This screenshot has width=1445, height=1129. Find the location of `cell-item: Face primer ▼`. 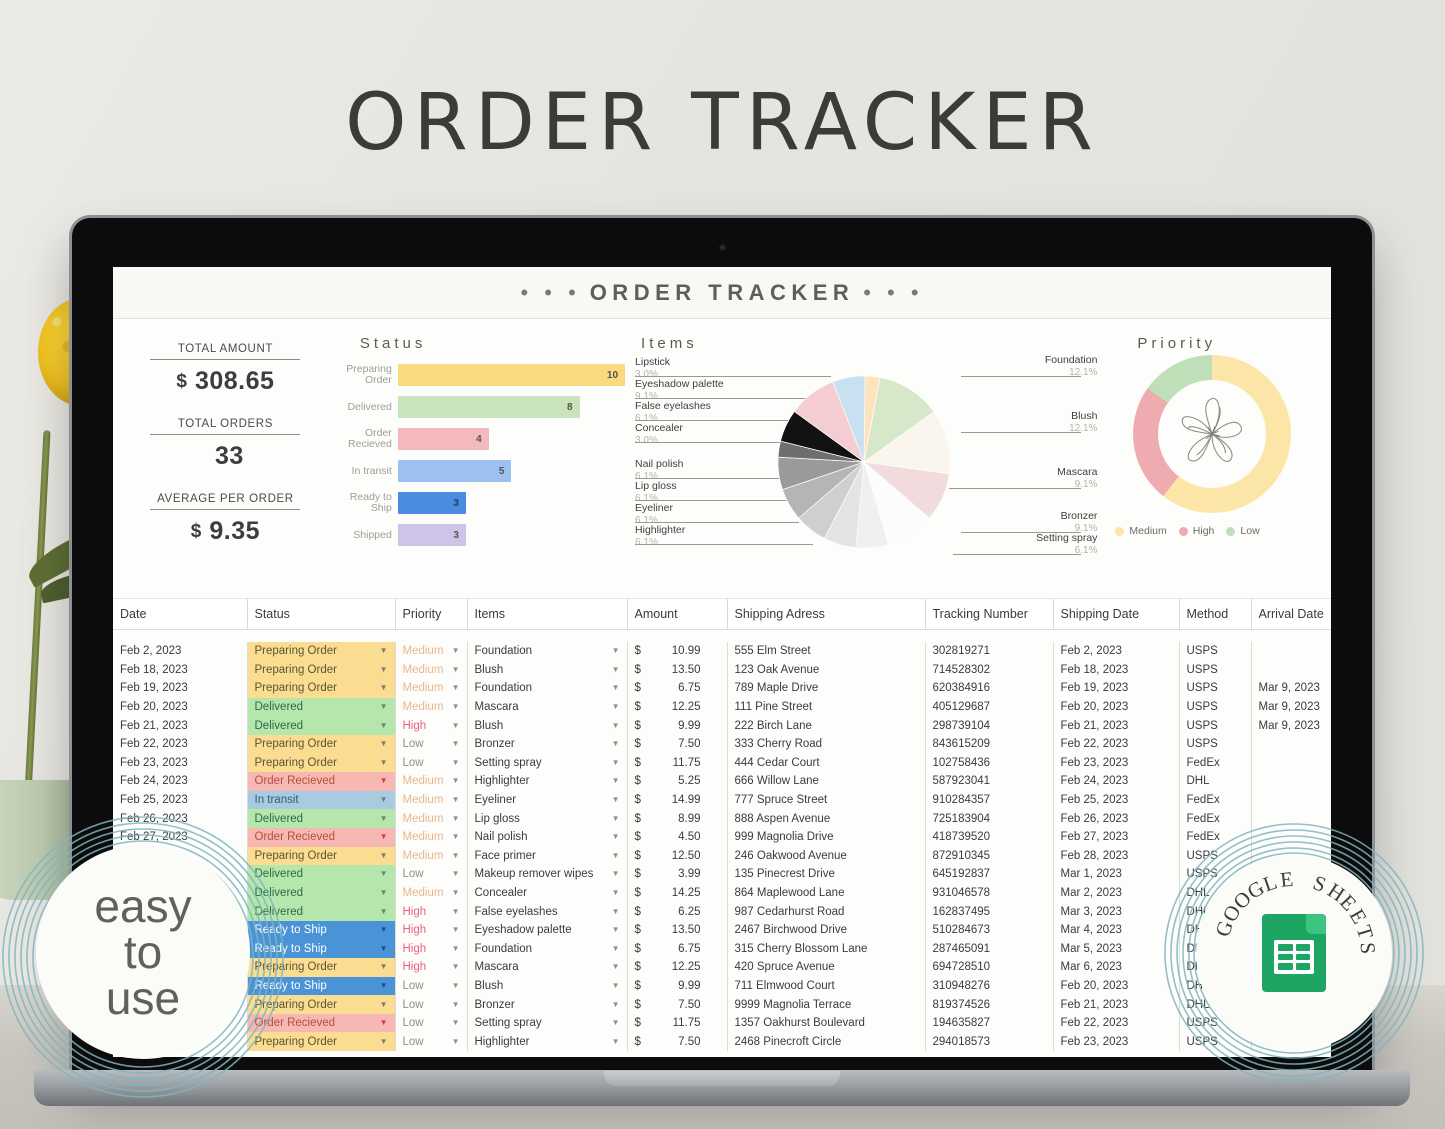

cell-item: Face primer ▼ is located at coordinates (547, 856).